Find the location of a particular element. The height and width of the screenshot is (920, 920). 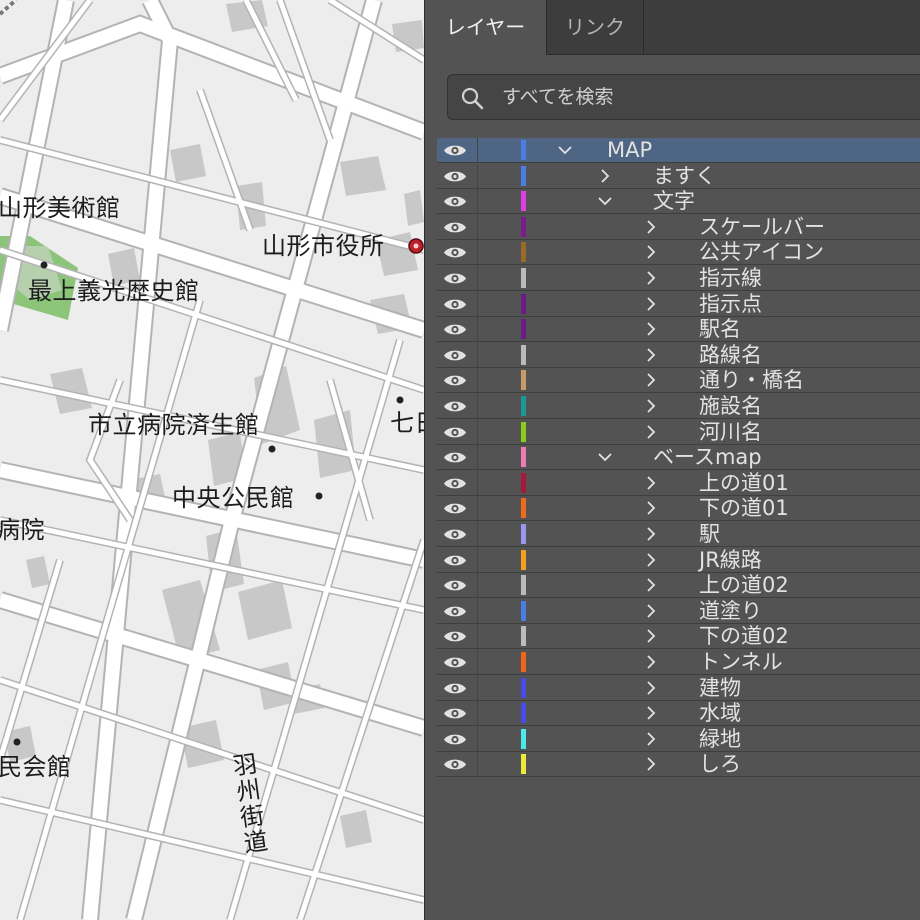

layer-row: 河川名 is located at coordinates (678, 432).